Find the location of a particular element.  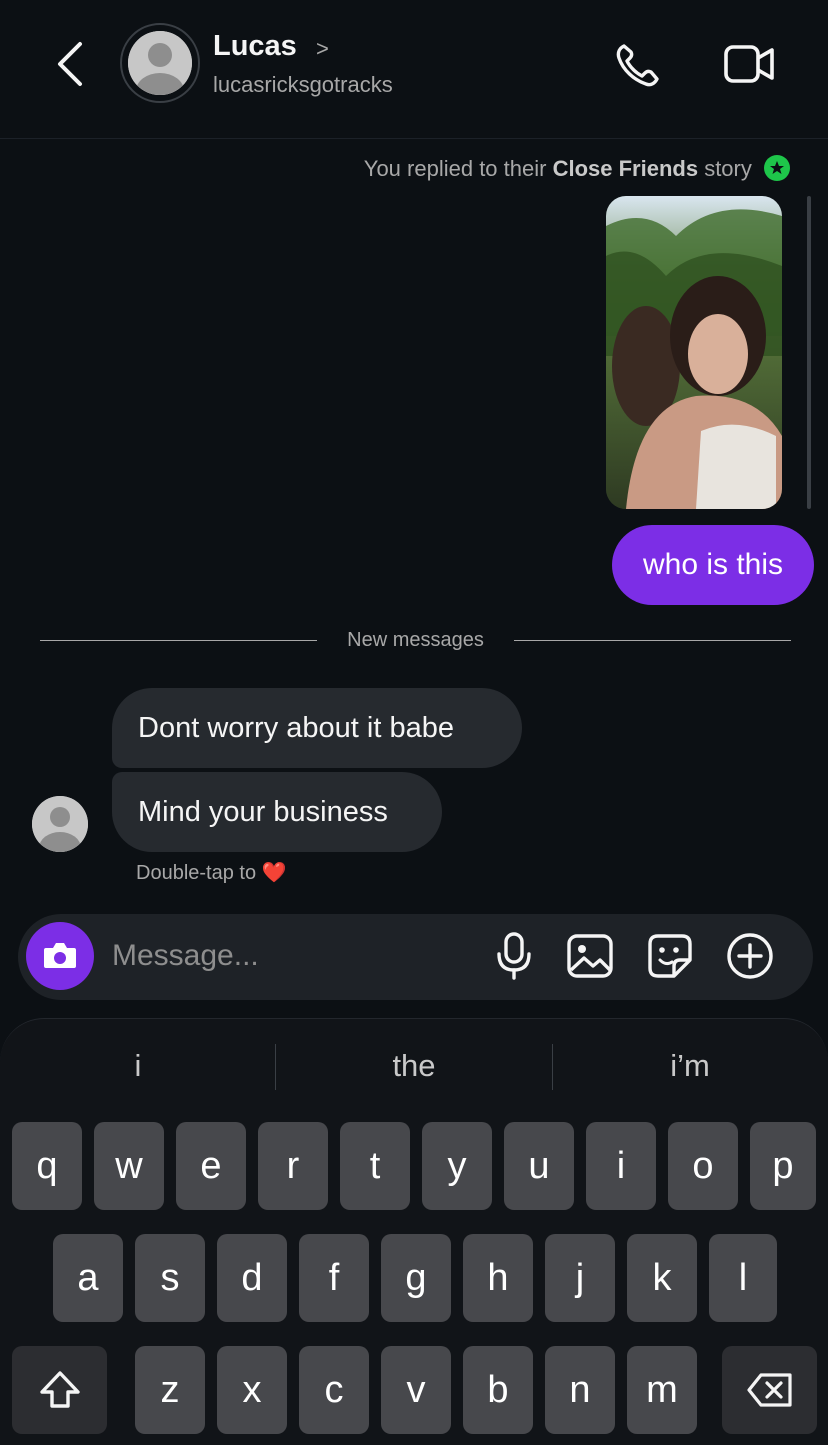

gallery-button is located at coordinates (590, 956).